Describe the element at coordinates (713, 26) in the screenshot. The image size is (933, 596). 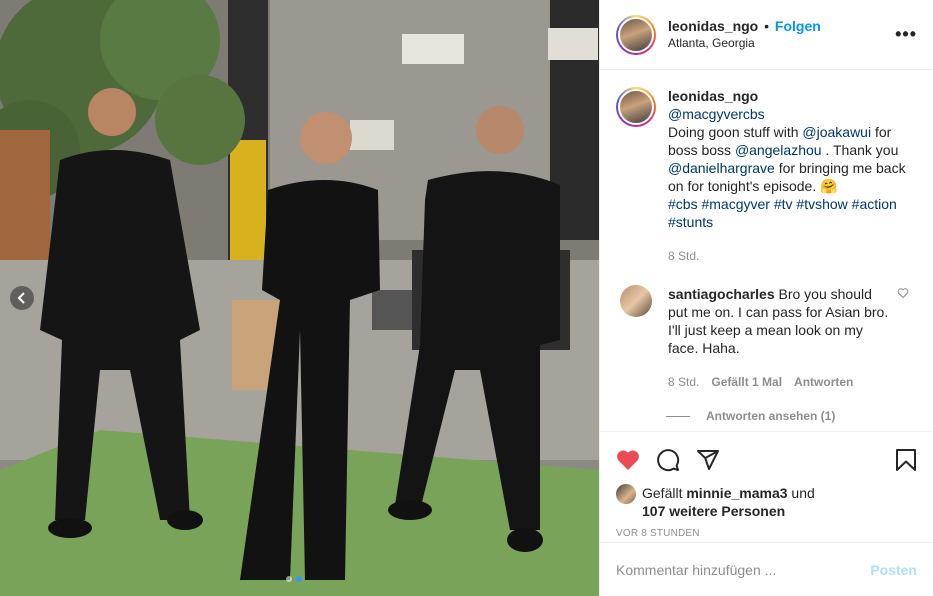
I see `author-username: leonidas_ngo` at that location.